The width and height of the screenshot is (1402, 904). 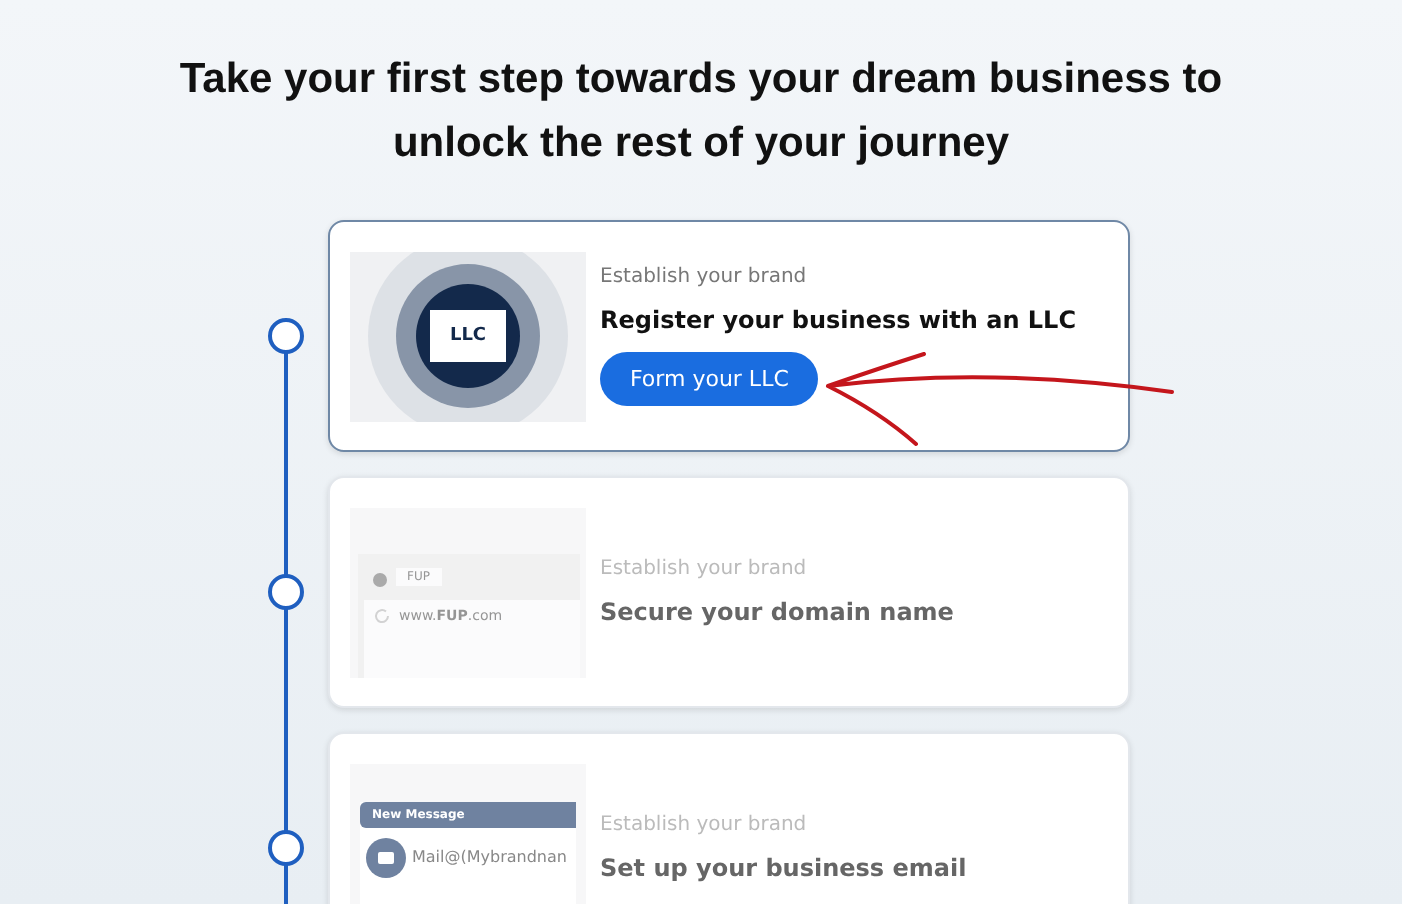 I want to click on form-llc-button: Form your LLC, so click(x=709, y=379).